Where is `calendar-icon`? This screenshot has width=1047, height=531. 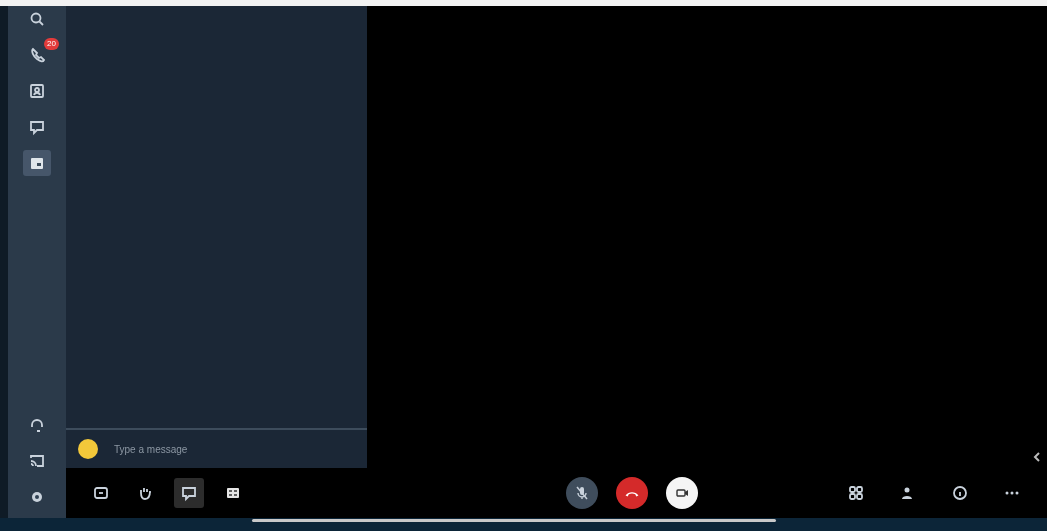
calendar-icon is located at coordinates (37, 163).